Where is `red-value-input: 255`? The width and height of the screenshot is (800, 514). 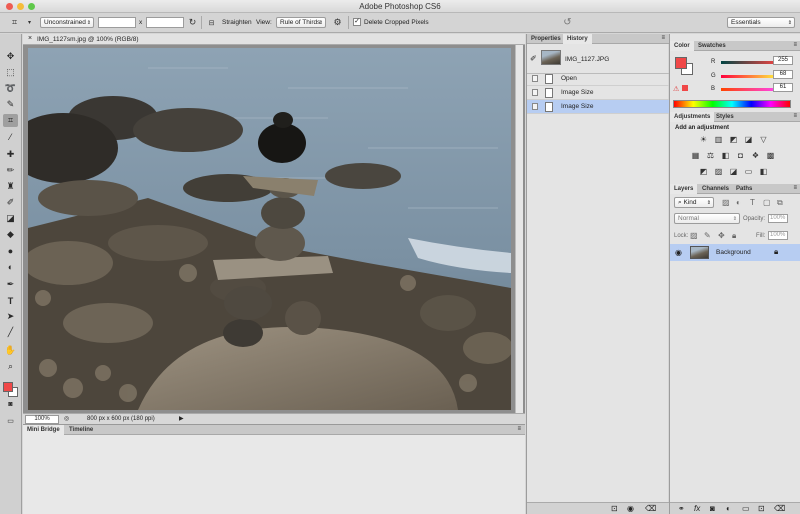
red-value-input: 255 is located at coordinates (783, 60).